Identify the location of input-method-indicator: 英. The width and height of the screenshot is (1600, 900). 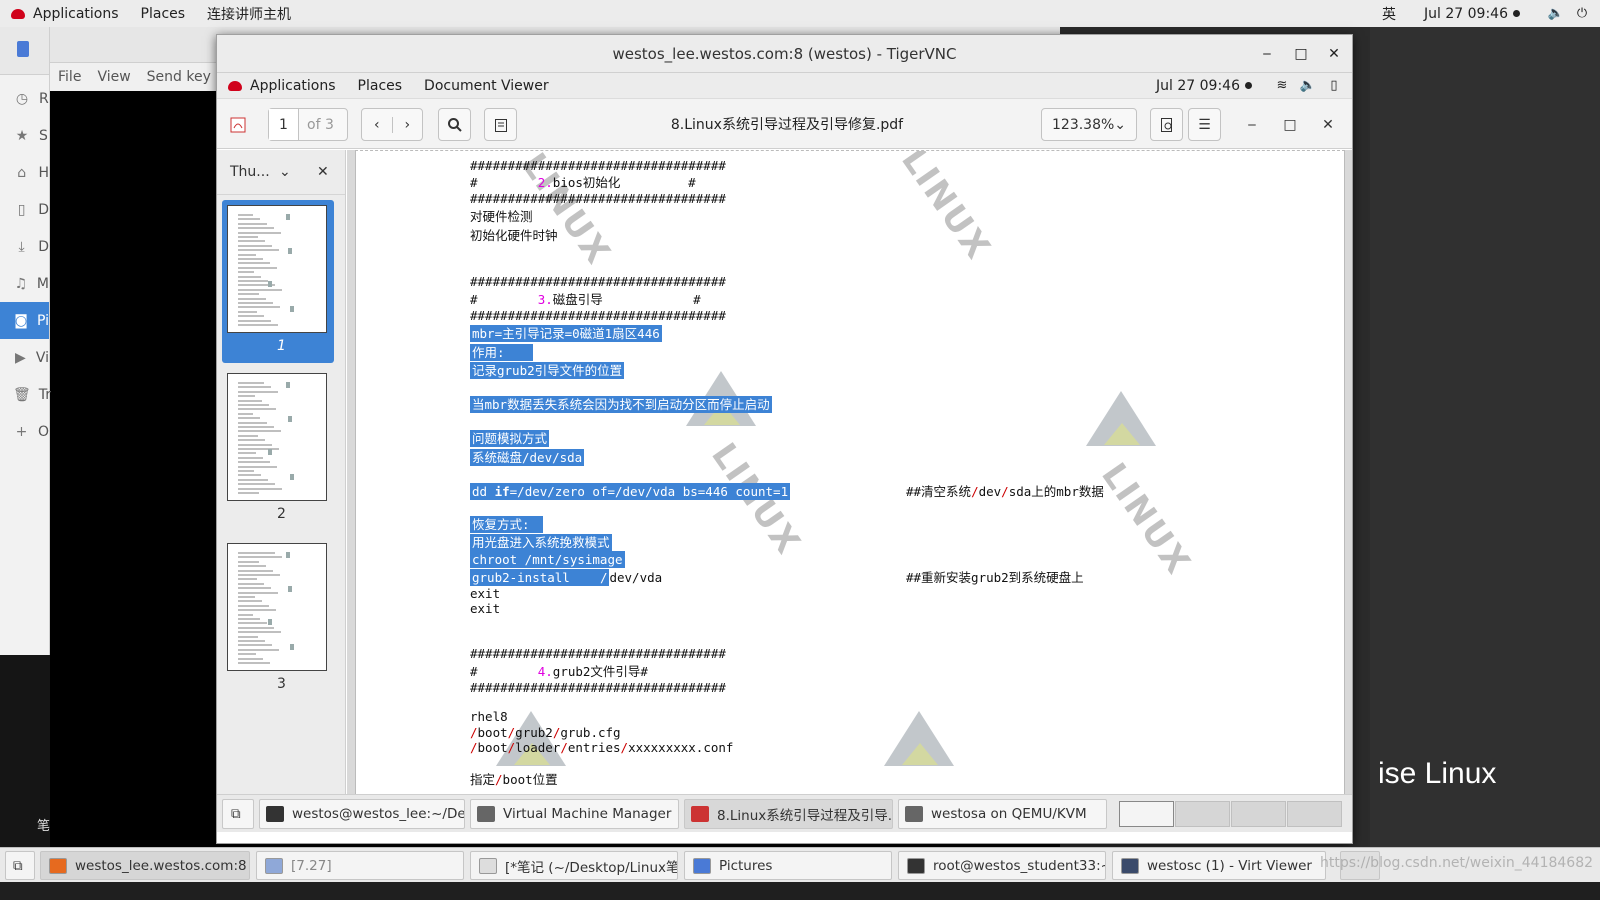
(1389, 14).